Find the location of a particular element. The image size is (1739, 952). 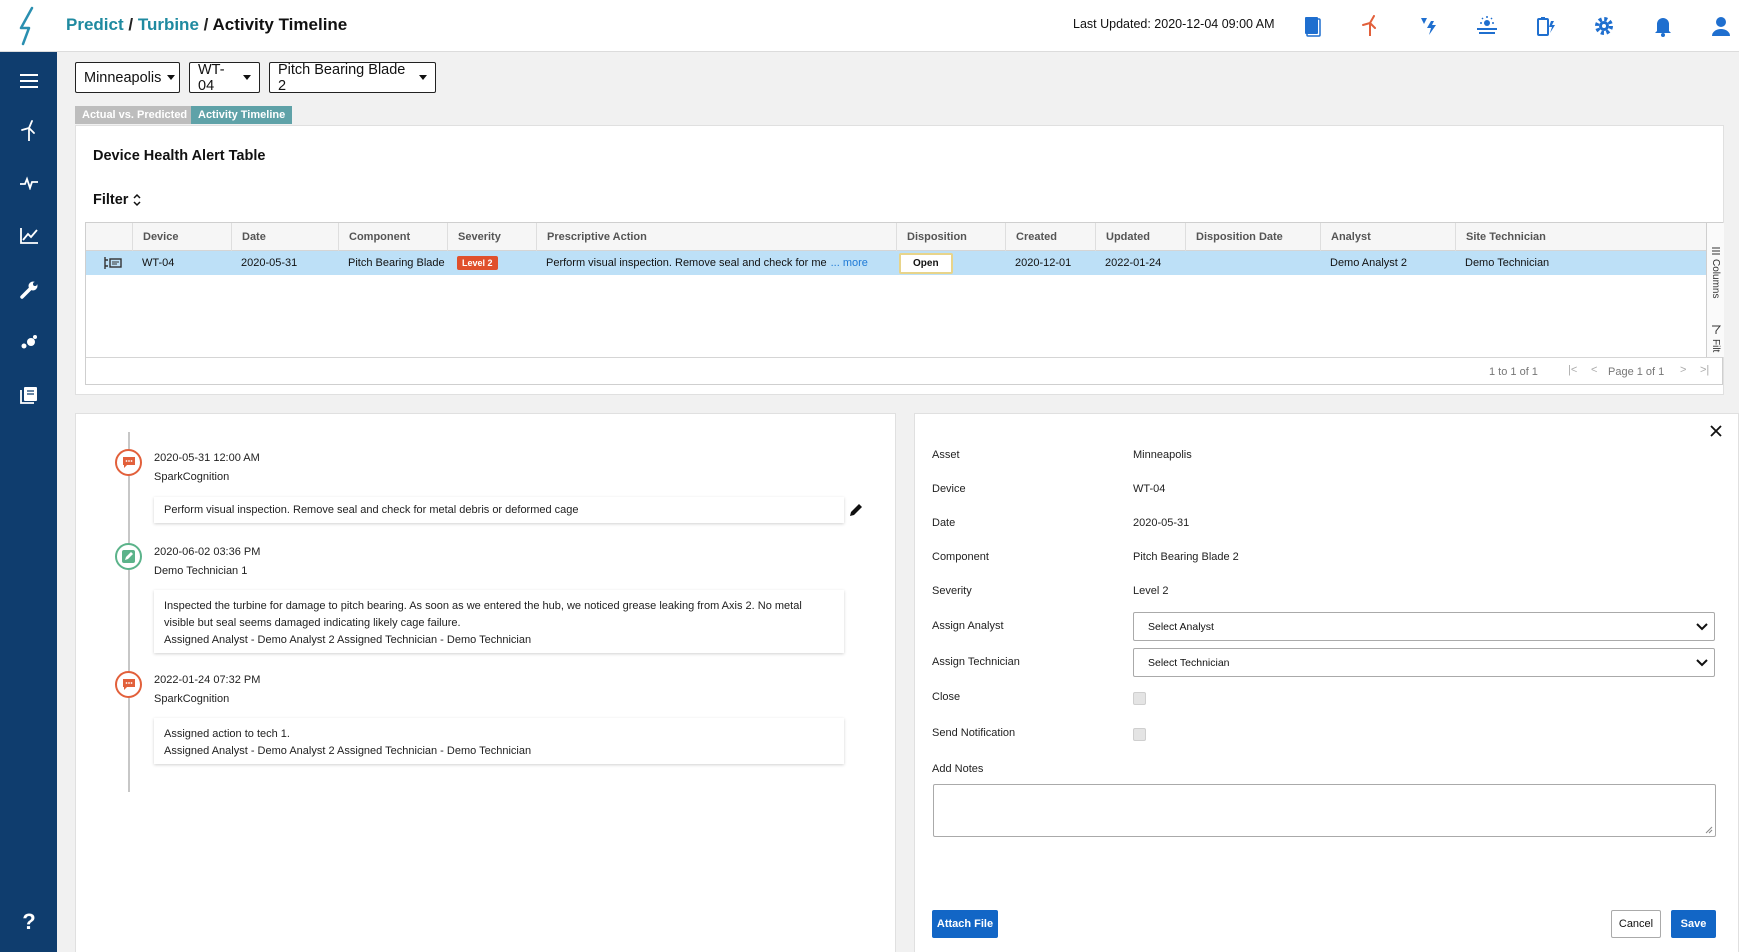

columns-tool-label: Columns is located at coordinates (1715, 278).